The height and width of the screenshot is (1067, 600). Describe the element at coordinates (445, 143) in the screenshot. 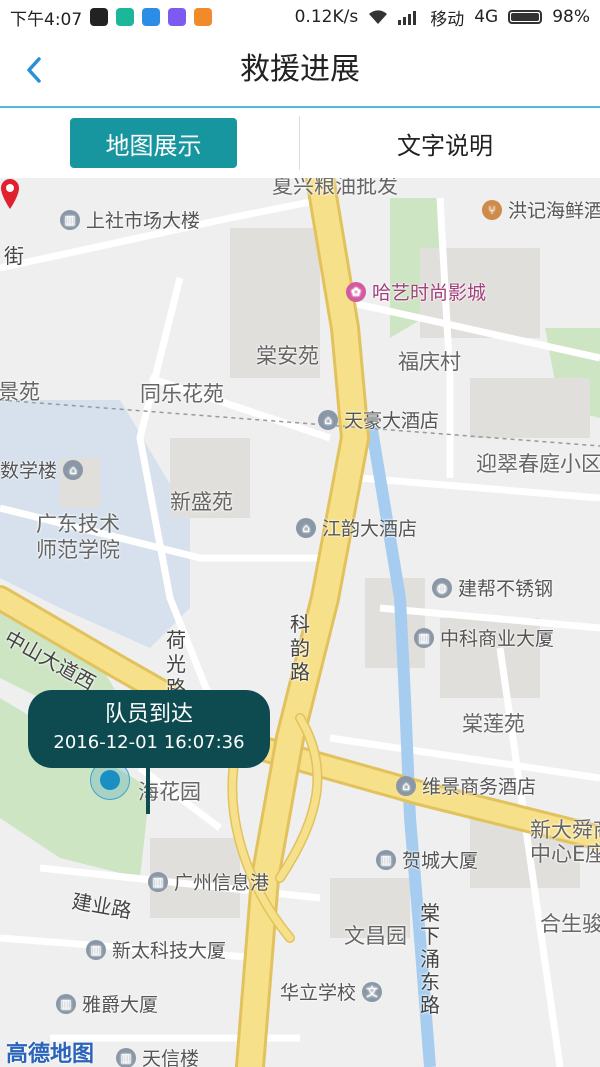

I see `tab-text-description: 文字说明` at that location.